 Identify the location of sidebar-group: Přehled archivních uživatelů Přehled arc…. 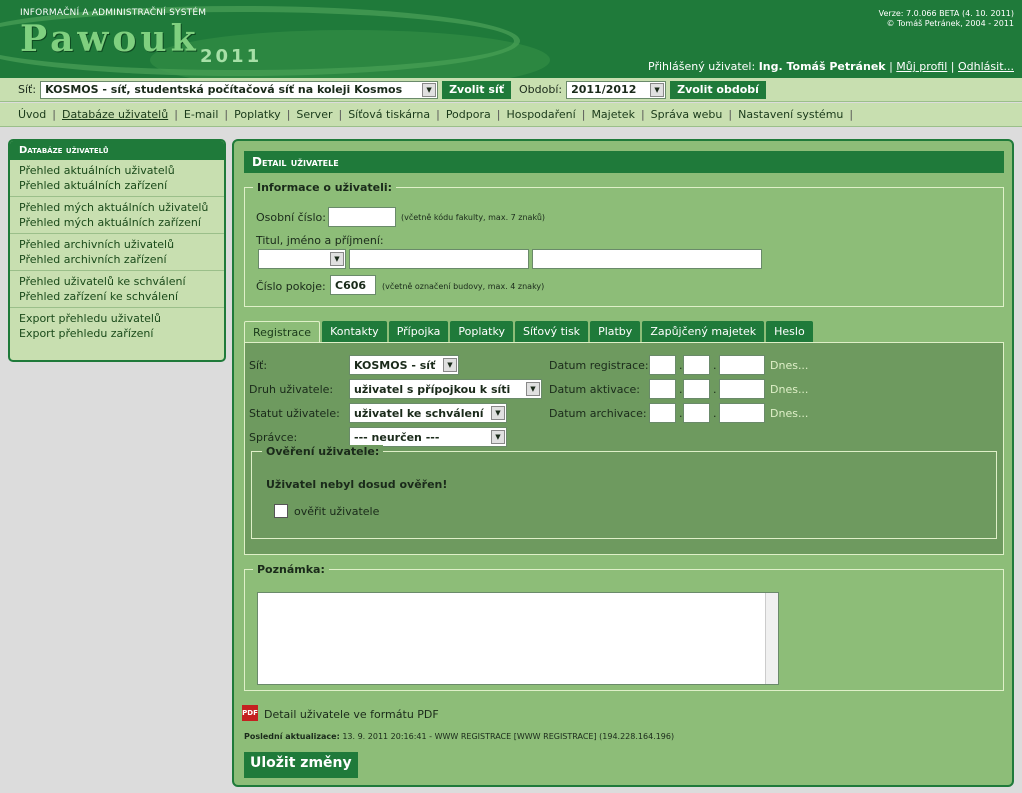
(117, 252).